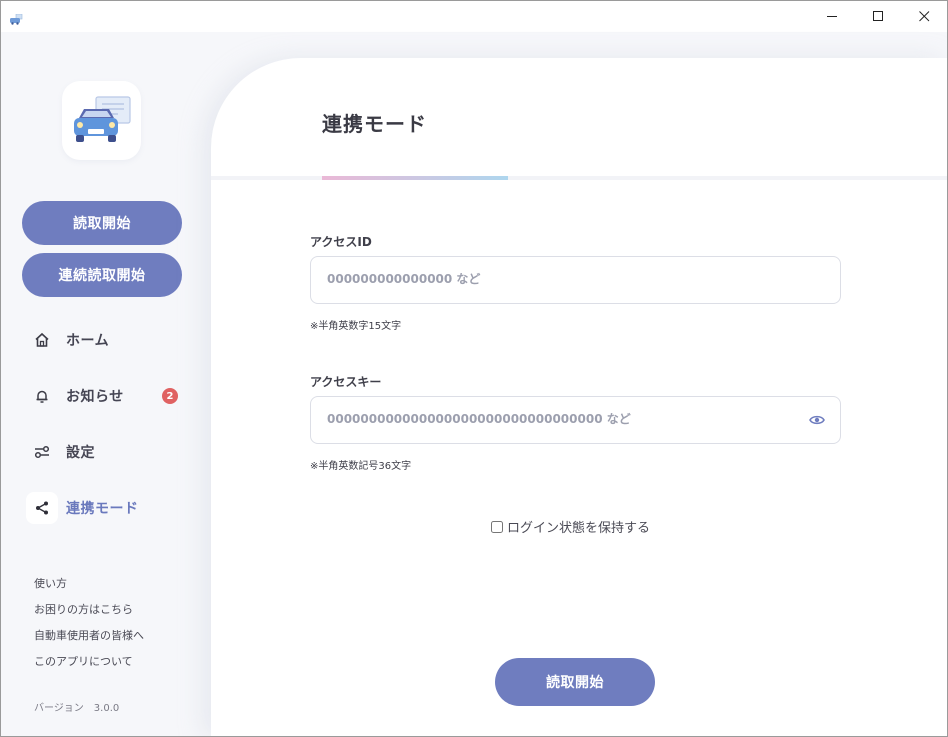 This screenshot has width=948, height=737. I want to click on remember-login-checkbox, so click(497, 526).